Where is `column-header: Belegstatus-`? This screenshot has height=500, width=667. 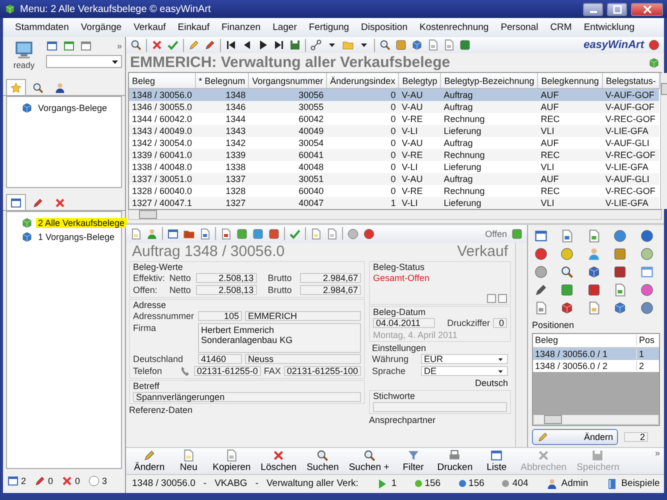
column-header: Belegstatus- is located at coordinates (631, 81).